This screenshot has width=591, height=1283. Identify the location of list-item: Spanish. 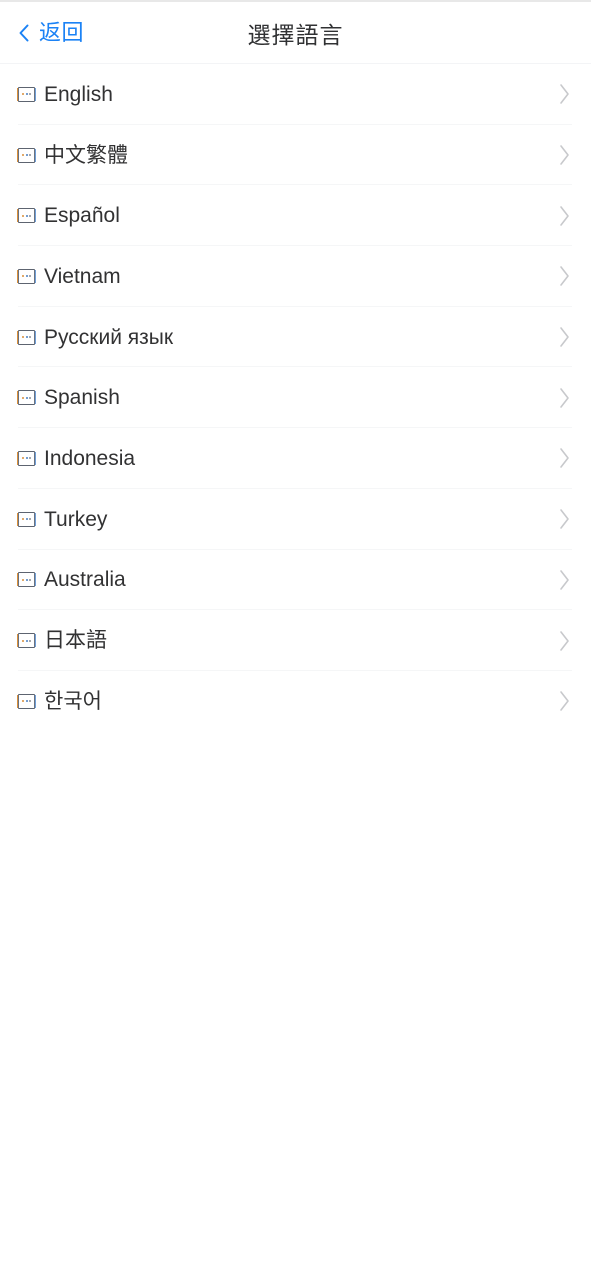
(295, 398).